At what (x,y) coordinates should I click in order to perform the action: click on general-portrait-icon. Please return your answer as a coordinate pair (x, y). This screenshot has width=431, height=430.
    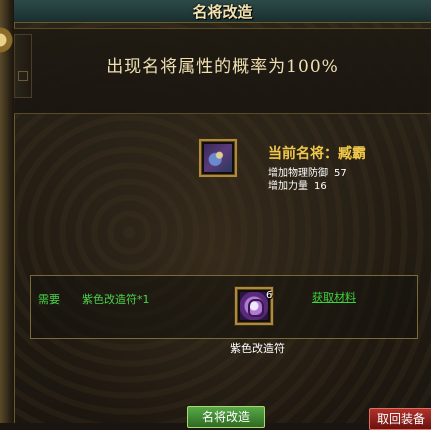
    Looking at the image, I should click on (218, 158).